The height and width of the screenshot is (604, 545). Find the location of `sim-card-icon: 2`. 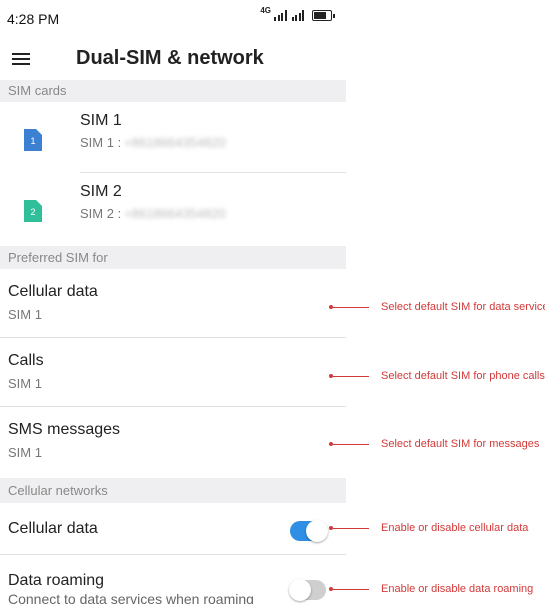

sim-card-icon: 2 is located at coordinates (33, 211).